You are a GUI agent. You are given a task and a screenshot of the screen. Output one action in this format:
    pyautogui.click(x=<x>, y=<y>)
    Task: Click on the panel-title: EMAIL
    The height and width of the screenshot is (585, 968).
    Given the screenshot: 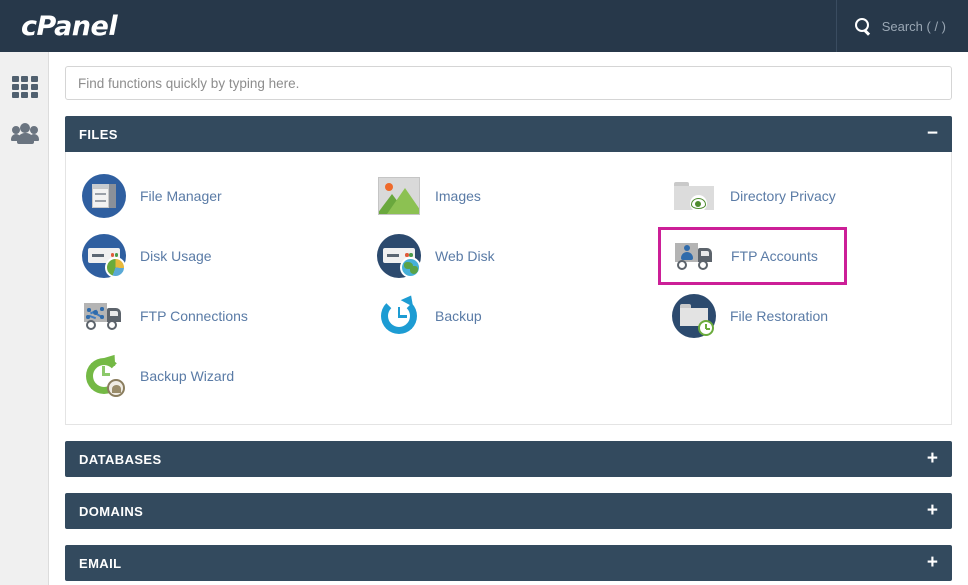 What is the action you would take?
    pyautogui.click(x=100, y=563)
    